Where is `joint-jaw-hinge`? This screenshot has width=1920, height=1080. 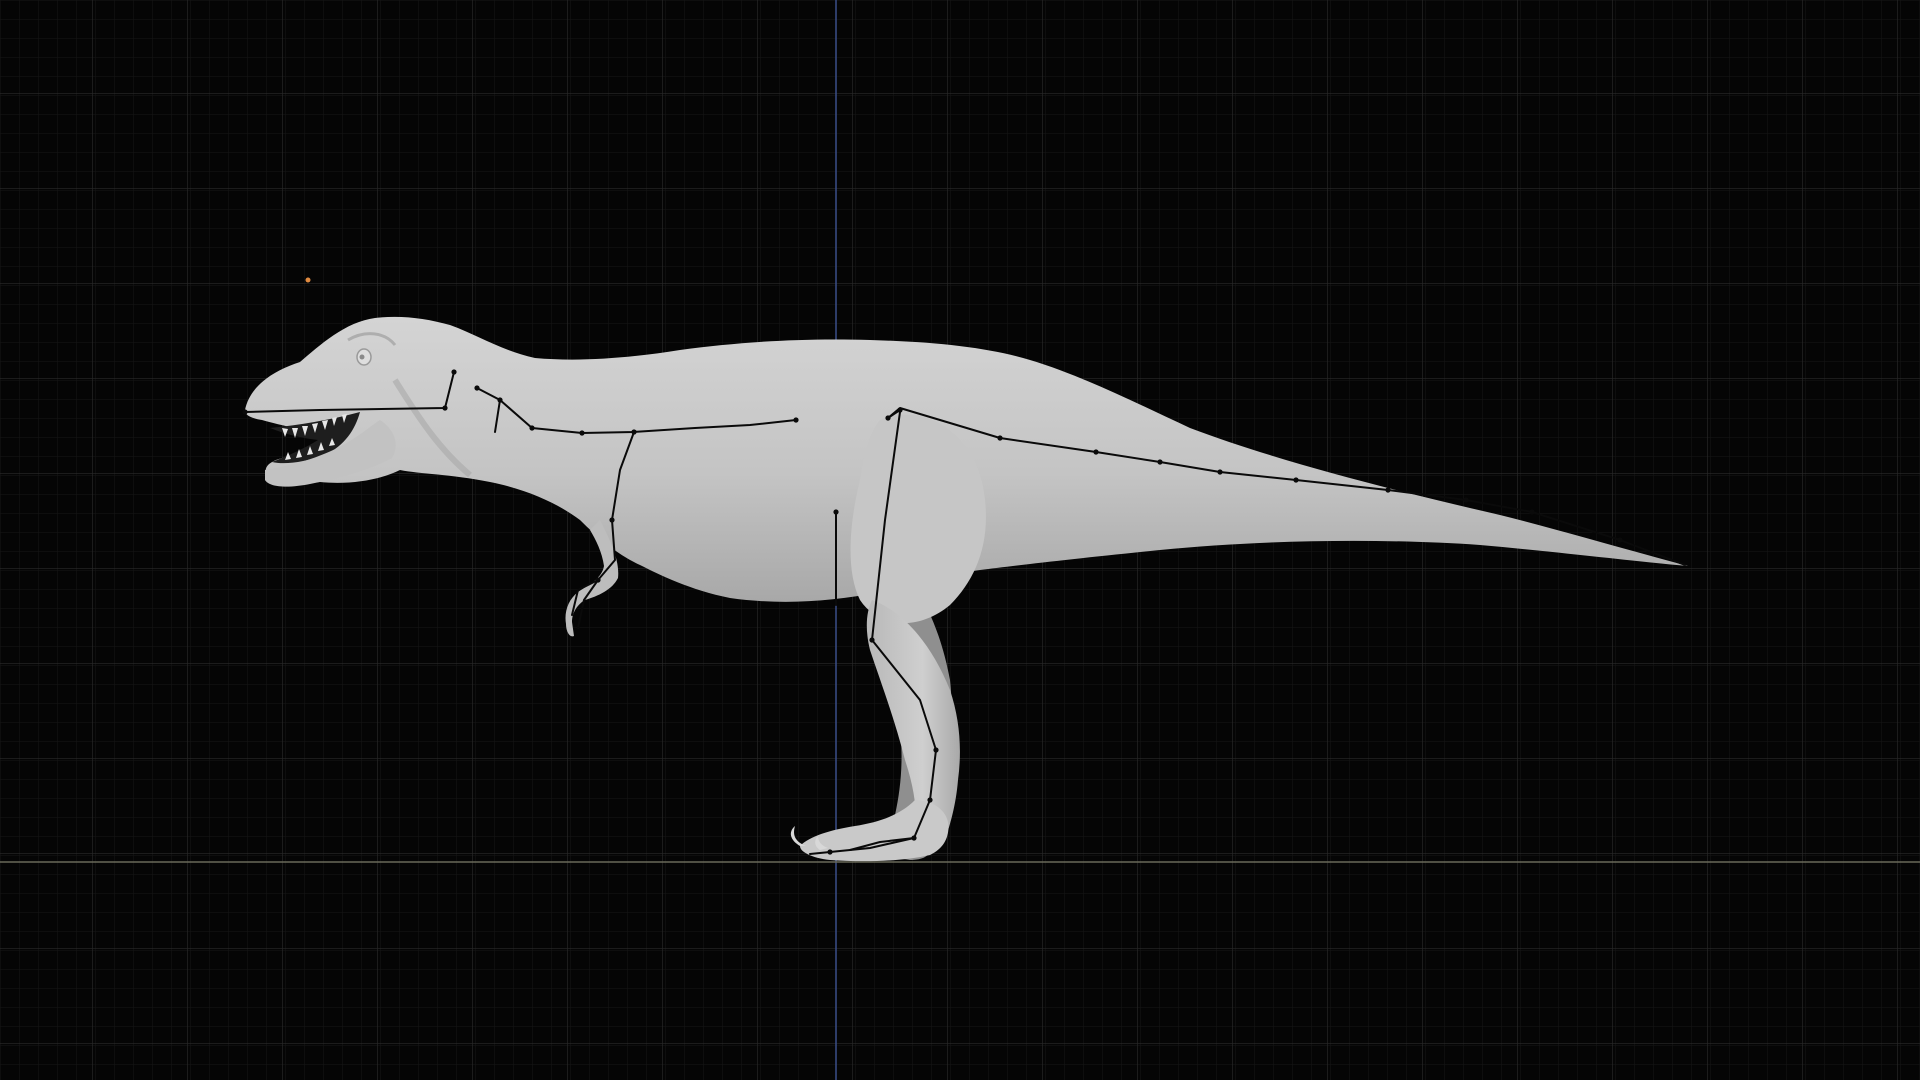
joint-jaw-hinge is located at coordinates (445, 408).